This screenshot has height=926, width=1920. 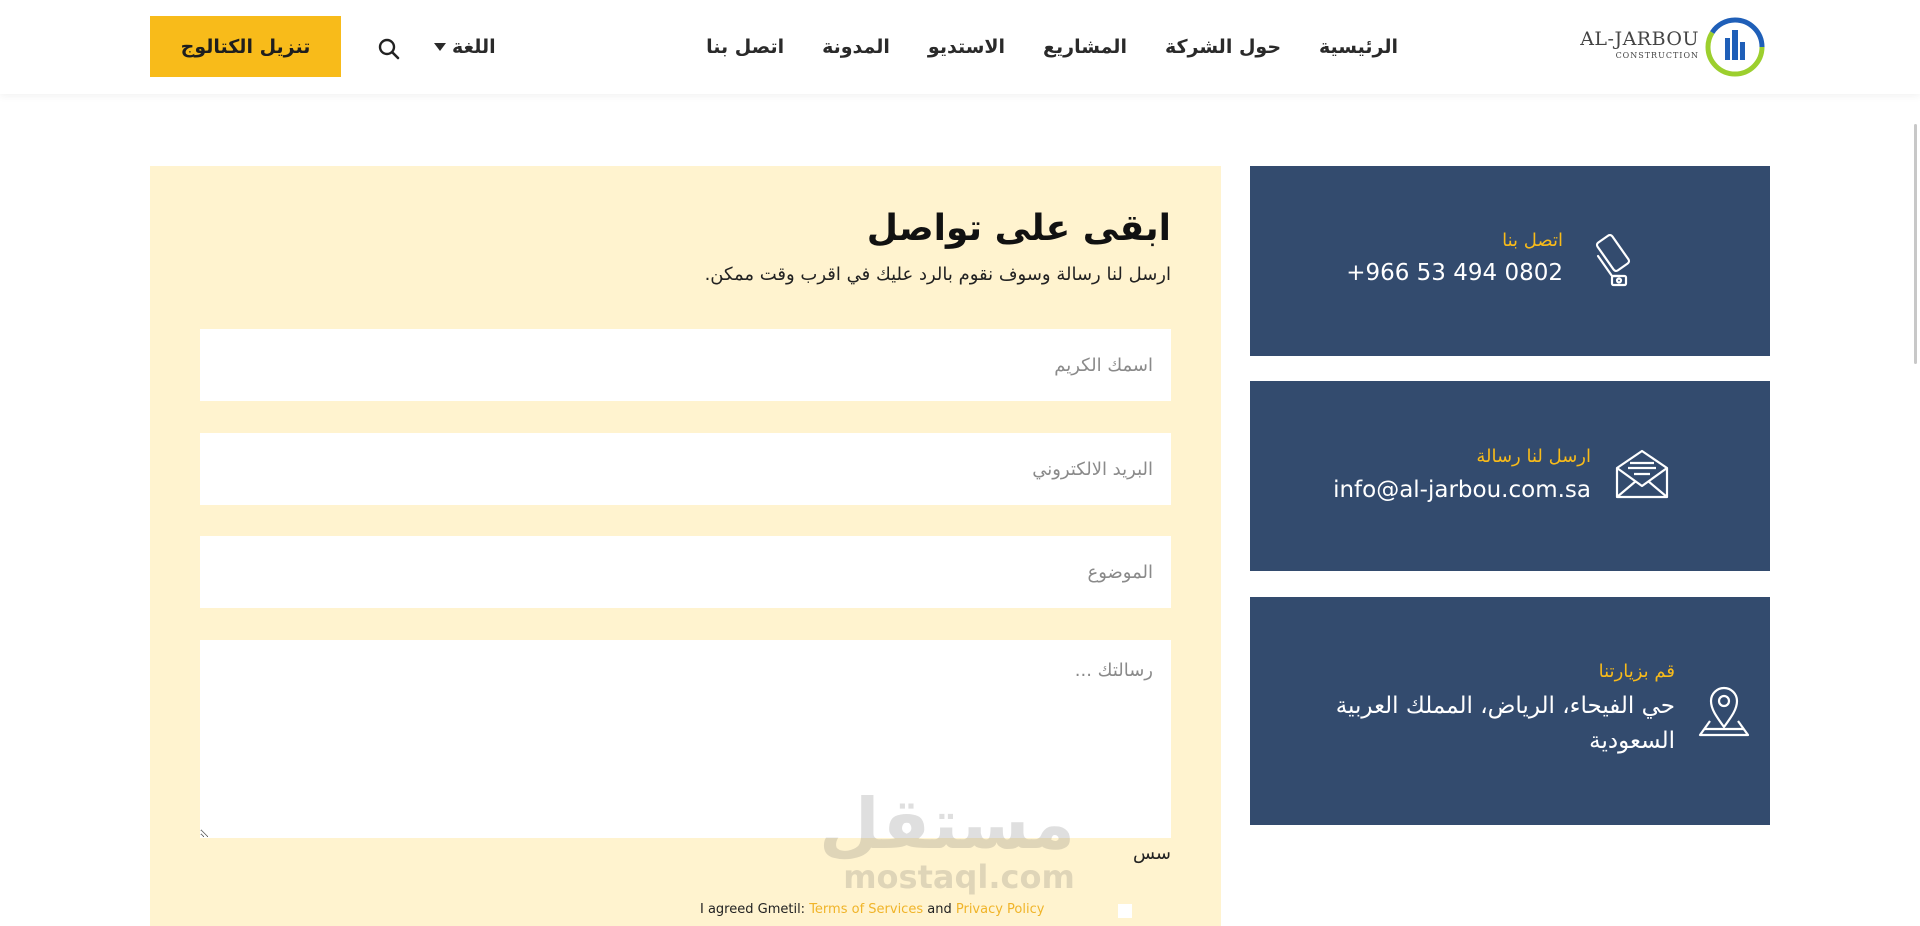 What do you see at coordinates (856, 47) in the screenshot?
I see `nav-blog: المدونة` at bounding box center [856, 47].